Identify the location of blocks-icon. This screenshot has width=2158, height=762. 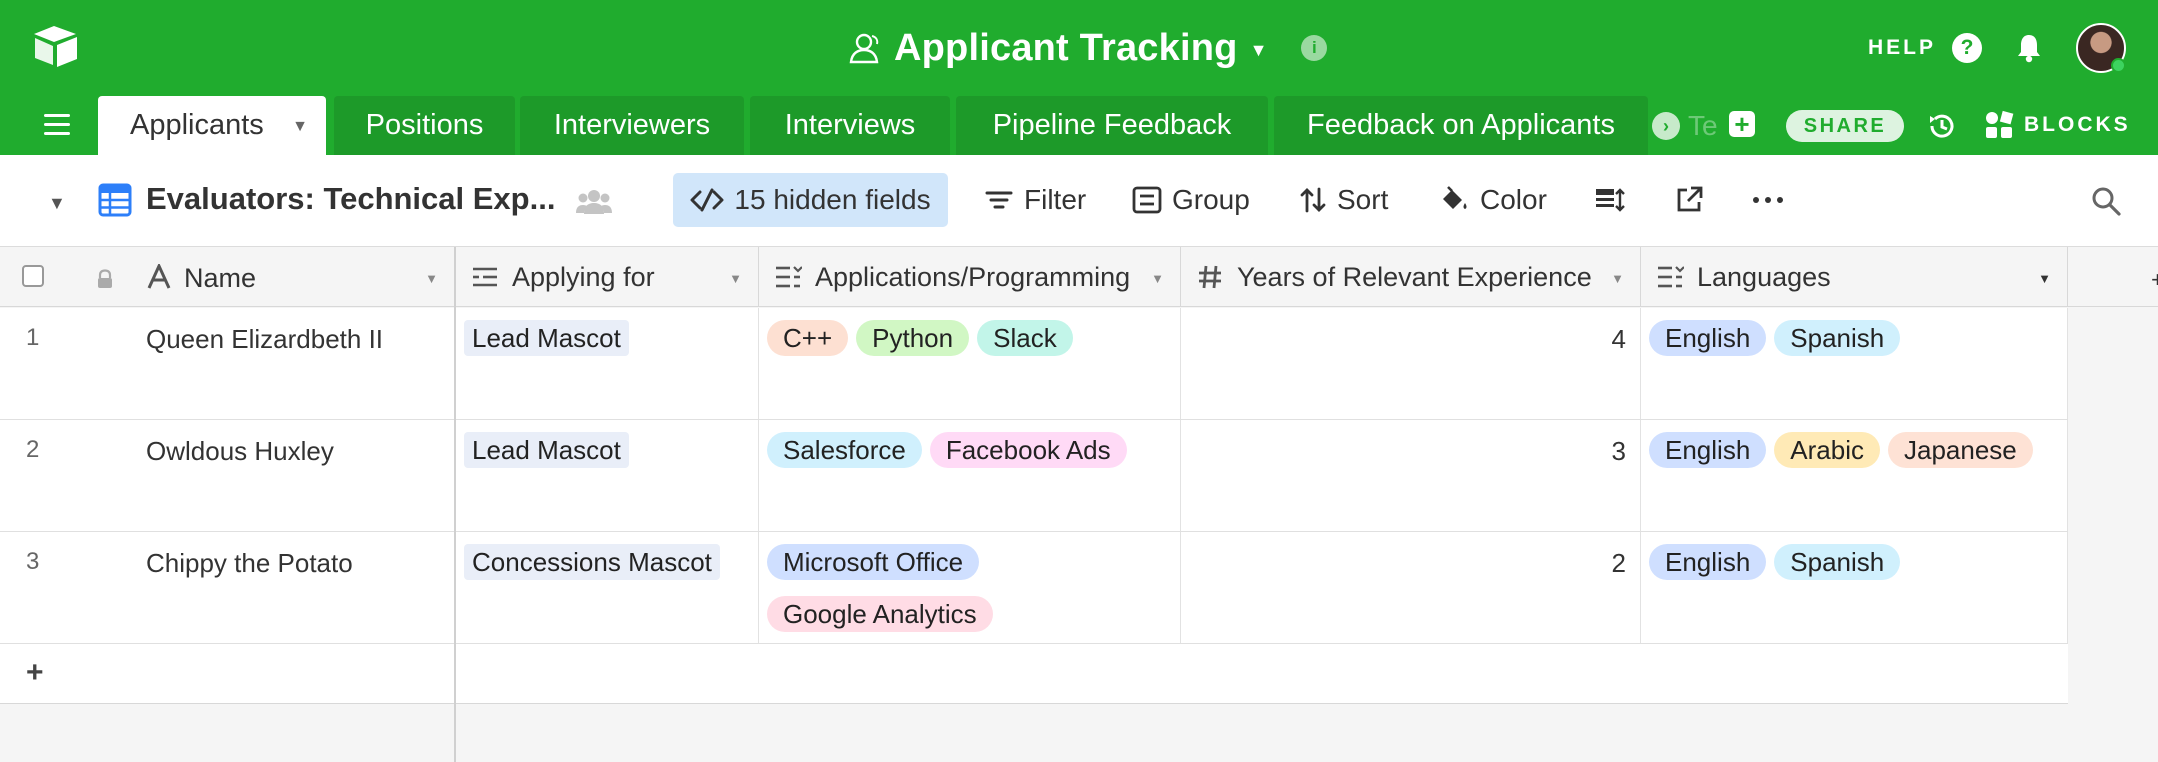
(2000, 124).